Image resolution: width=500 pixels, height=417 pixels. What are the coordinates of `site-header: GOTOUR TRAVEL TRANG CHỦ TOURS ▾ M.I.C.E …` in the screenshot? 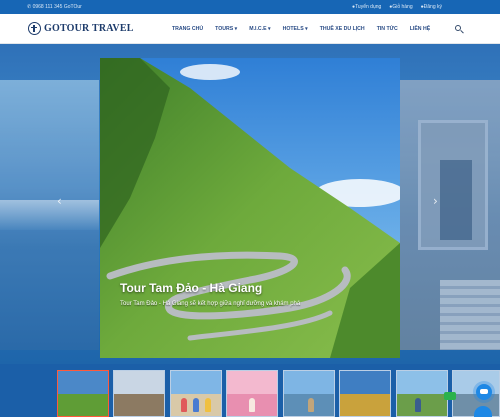 It's located at (250, 29).